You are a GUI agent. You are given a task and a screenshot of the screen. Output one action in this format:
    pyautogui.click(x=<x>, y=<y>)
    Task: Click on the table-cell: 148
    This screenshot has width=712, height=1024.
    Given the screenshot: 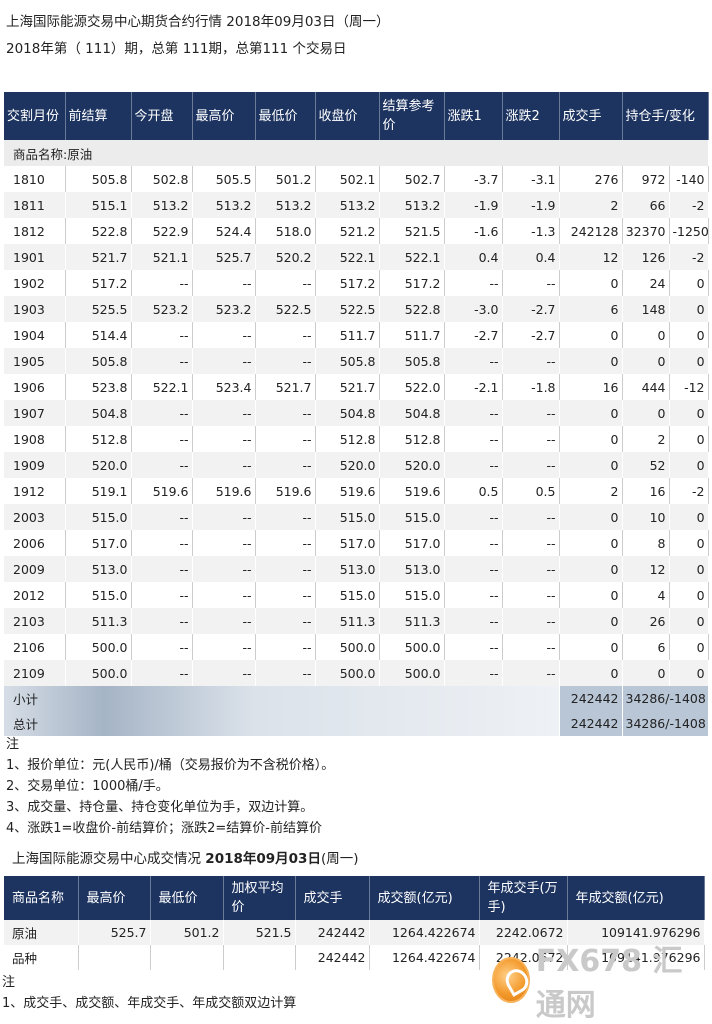 What is the action you would take?
    pyautogui.click(x=646, y=309)
    